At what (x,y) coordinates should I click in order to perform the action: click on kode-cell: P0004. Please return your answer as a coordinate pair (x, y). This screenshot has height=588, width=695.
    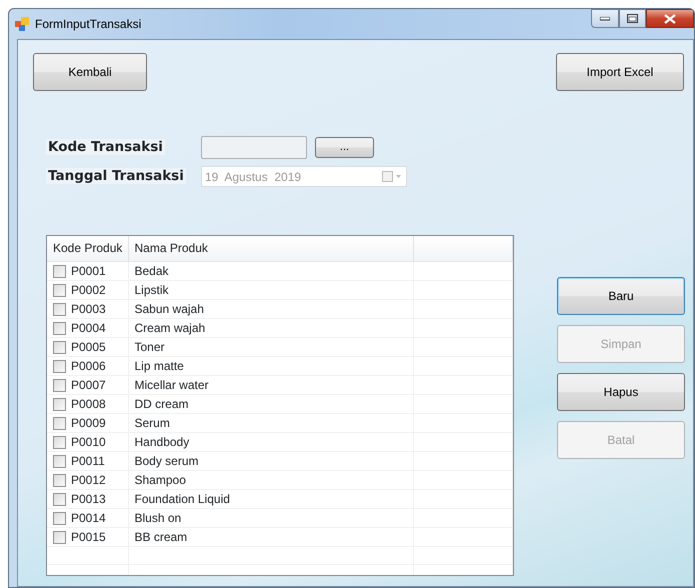
    Looking at the image, I should click on (88, 327).